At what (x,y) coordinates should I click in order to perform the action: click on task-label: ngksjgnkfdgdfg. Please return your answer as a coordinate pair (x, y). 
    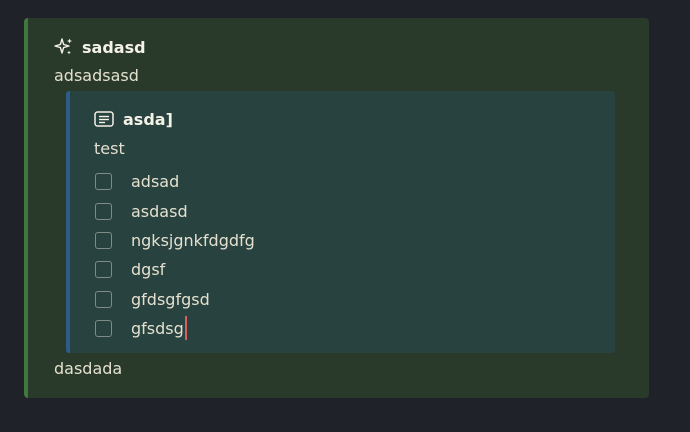
    Looking at the image, I should click on (193, 240).